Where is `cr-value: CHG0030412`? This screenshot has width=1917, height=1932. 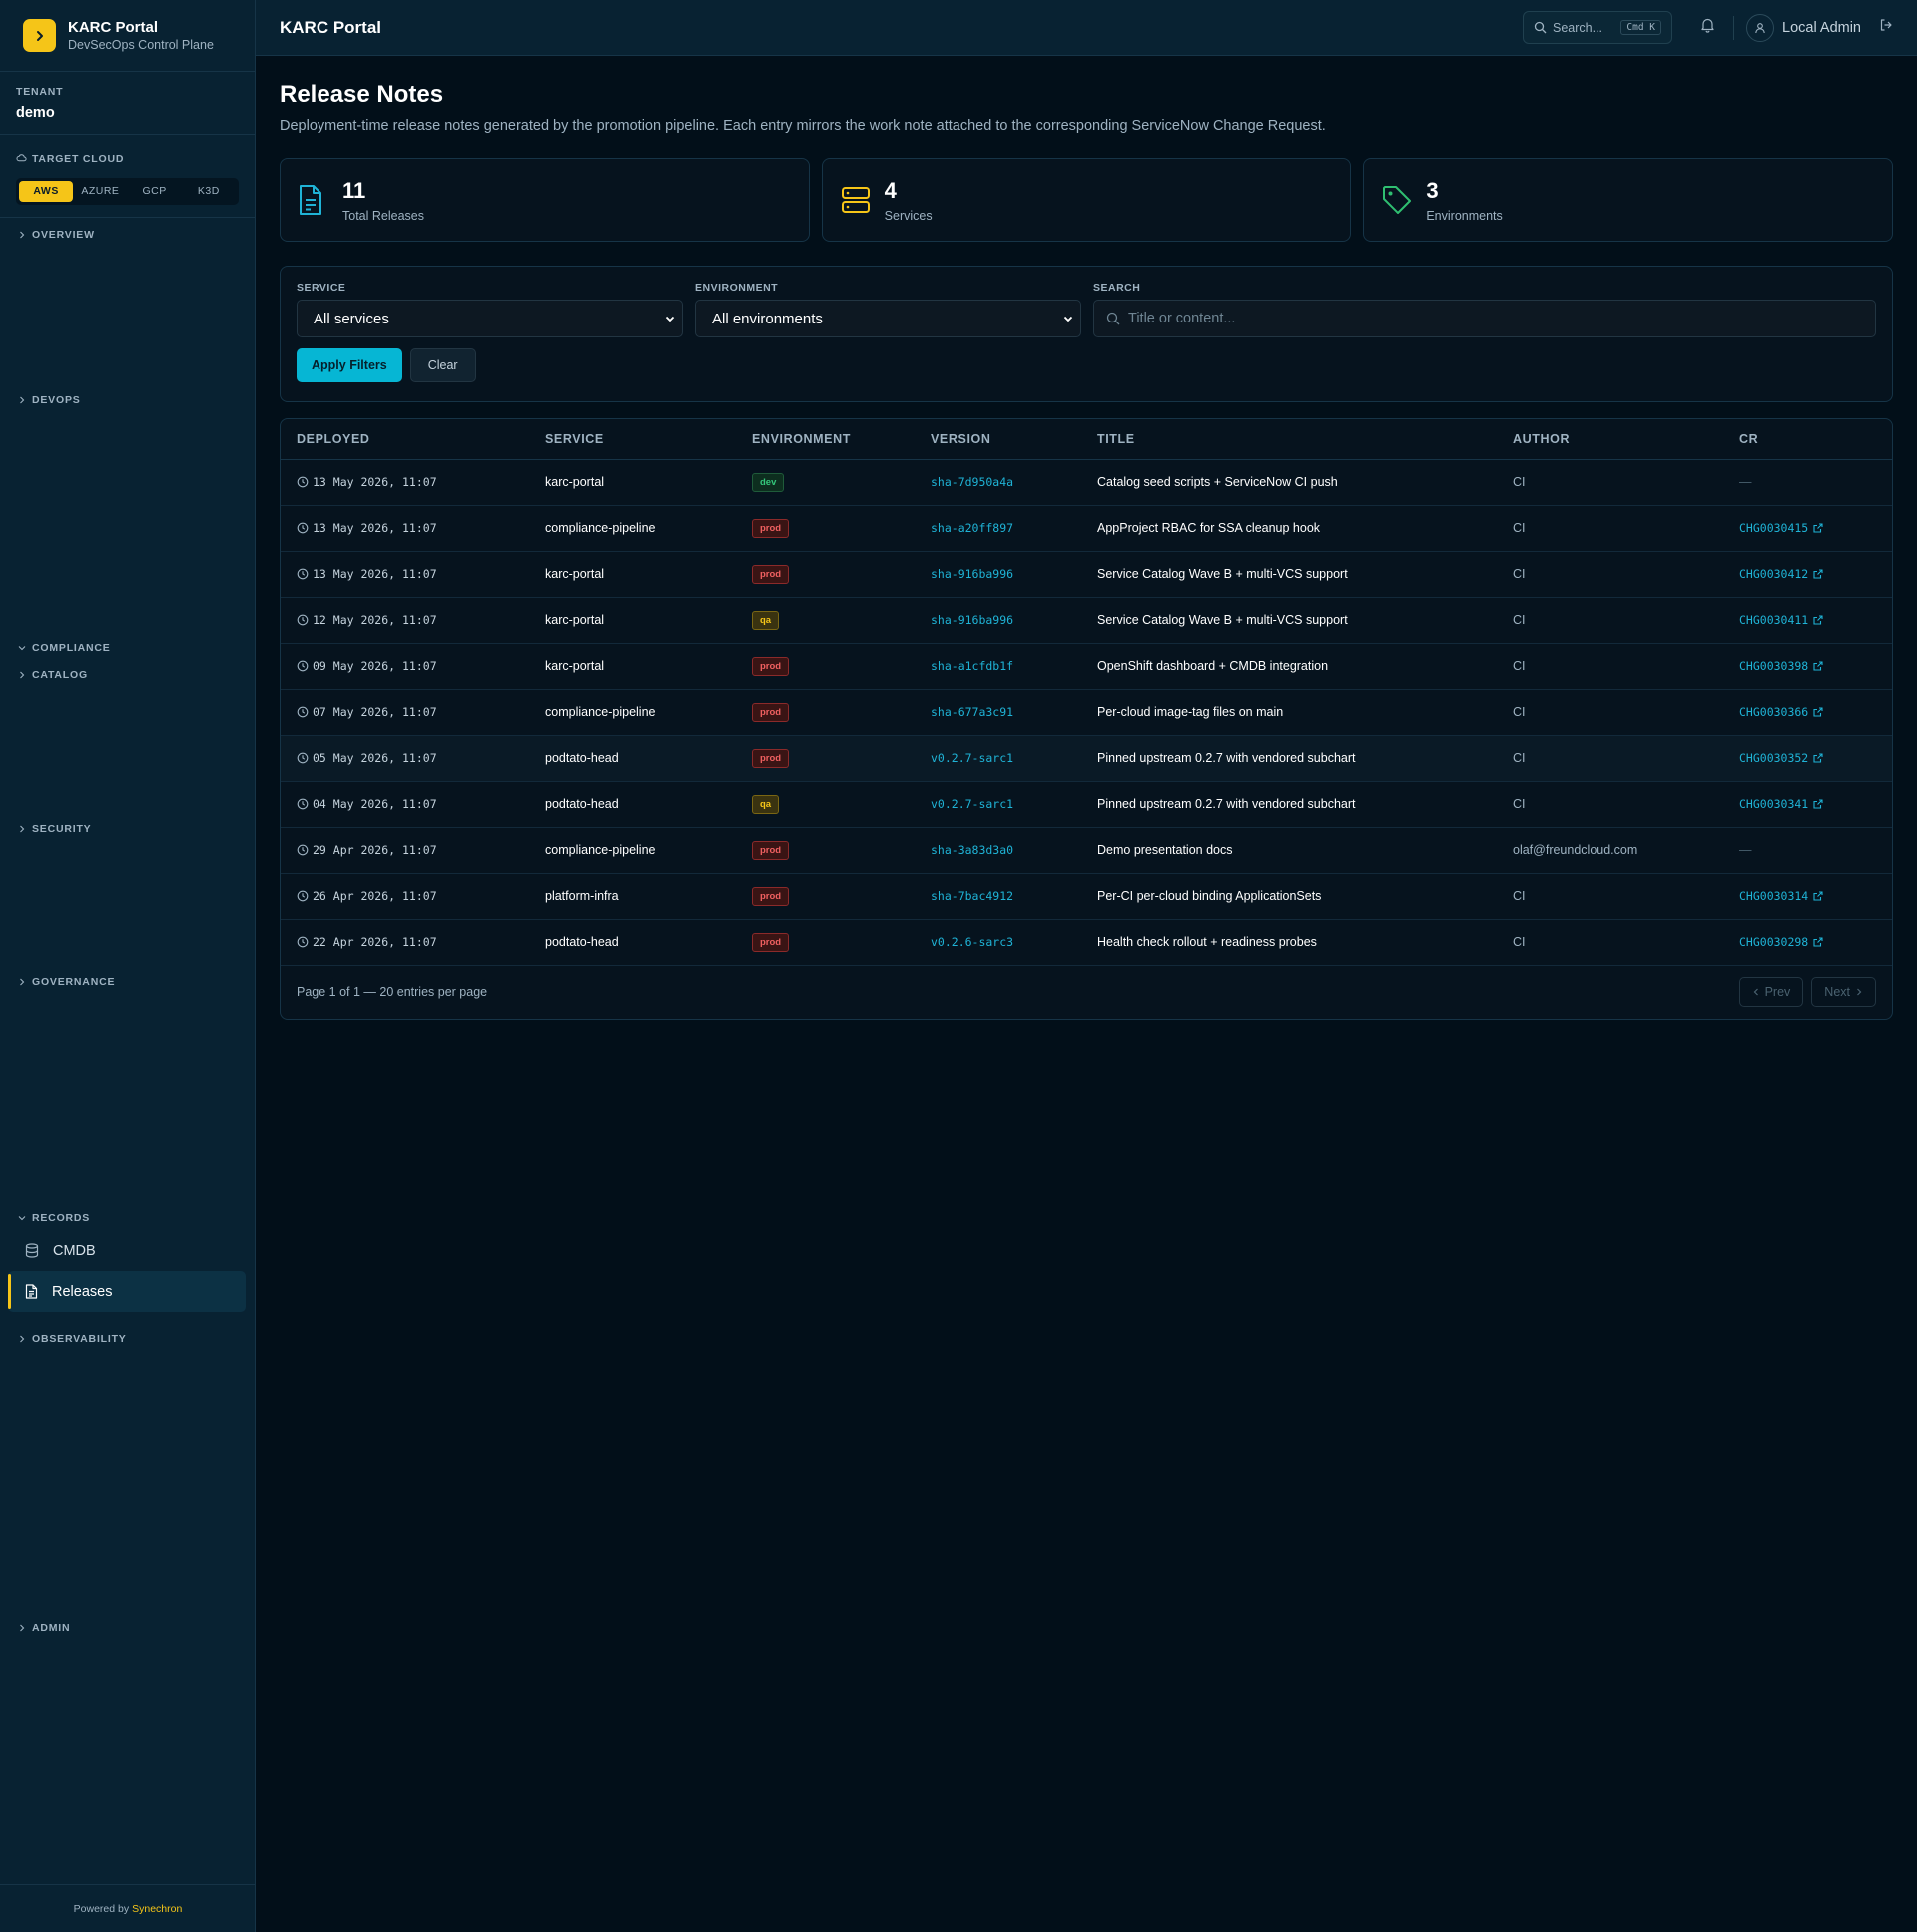 cr-value: CHG0030412 is located at coordinates (1774, 574).